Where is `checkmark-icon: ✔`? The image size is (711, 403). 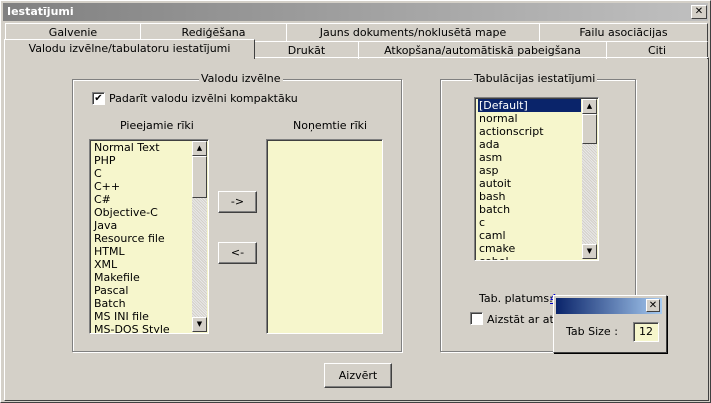
checkmark-icon: ✔ is located at coordinates (98, 98).